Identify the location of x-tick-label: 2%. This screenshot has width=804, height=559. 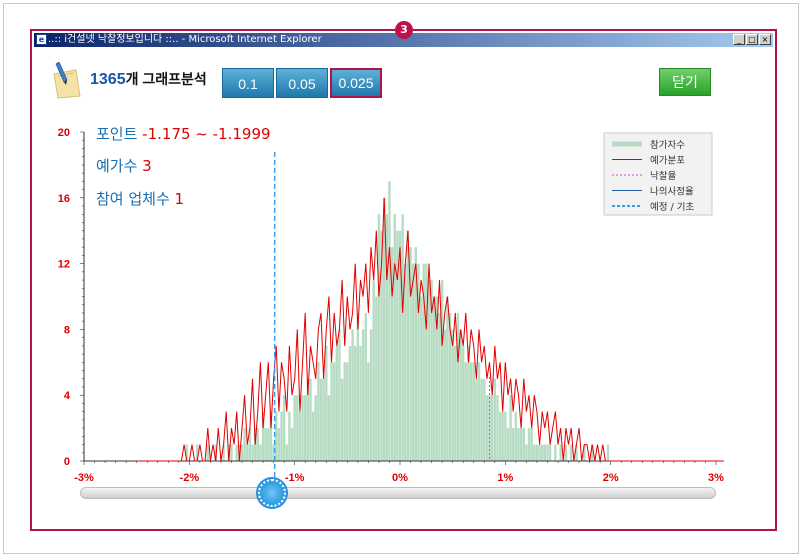
(611, 478).